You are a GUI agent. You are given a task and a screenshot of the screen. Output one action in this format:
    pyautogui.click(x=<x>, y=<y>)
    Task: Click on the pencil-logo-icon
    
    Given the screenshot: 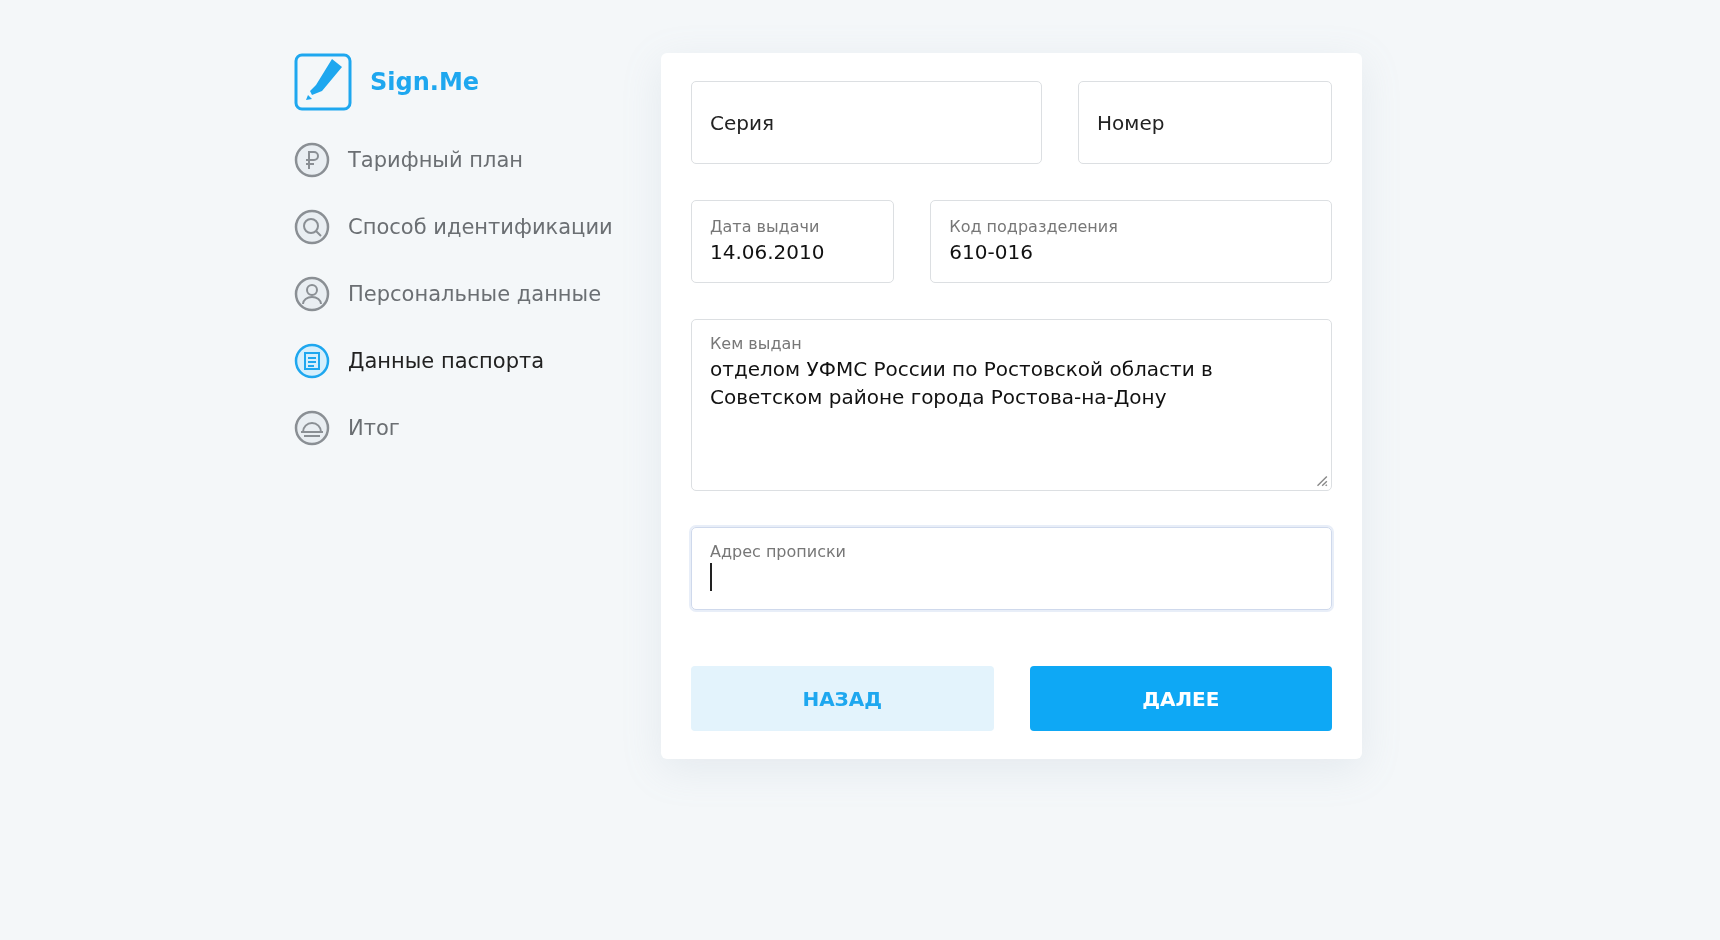 What is the action you would take?
    pyautogui.click(x=323, y=82)
    